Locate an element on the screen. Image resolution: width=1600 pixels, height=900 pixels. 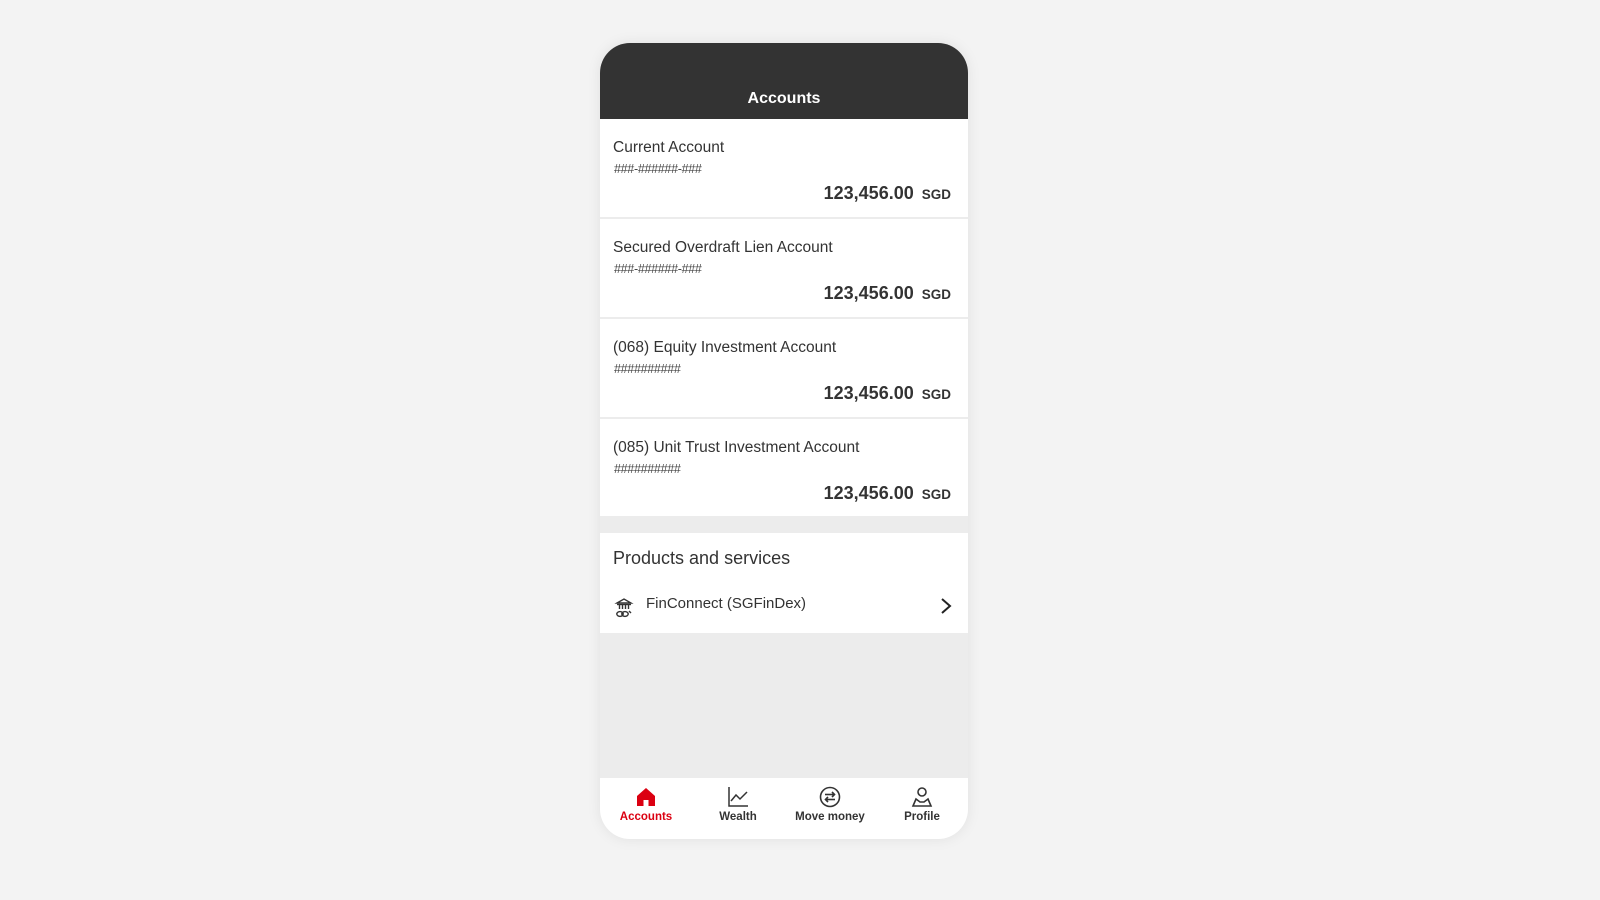
finconnect-item: FinConnect (SGFinDex) is located at coordinates (784, 605).